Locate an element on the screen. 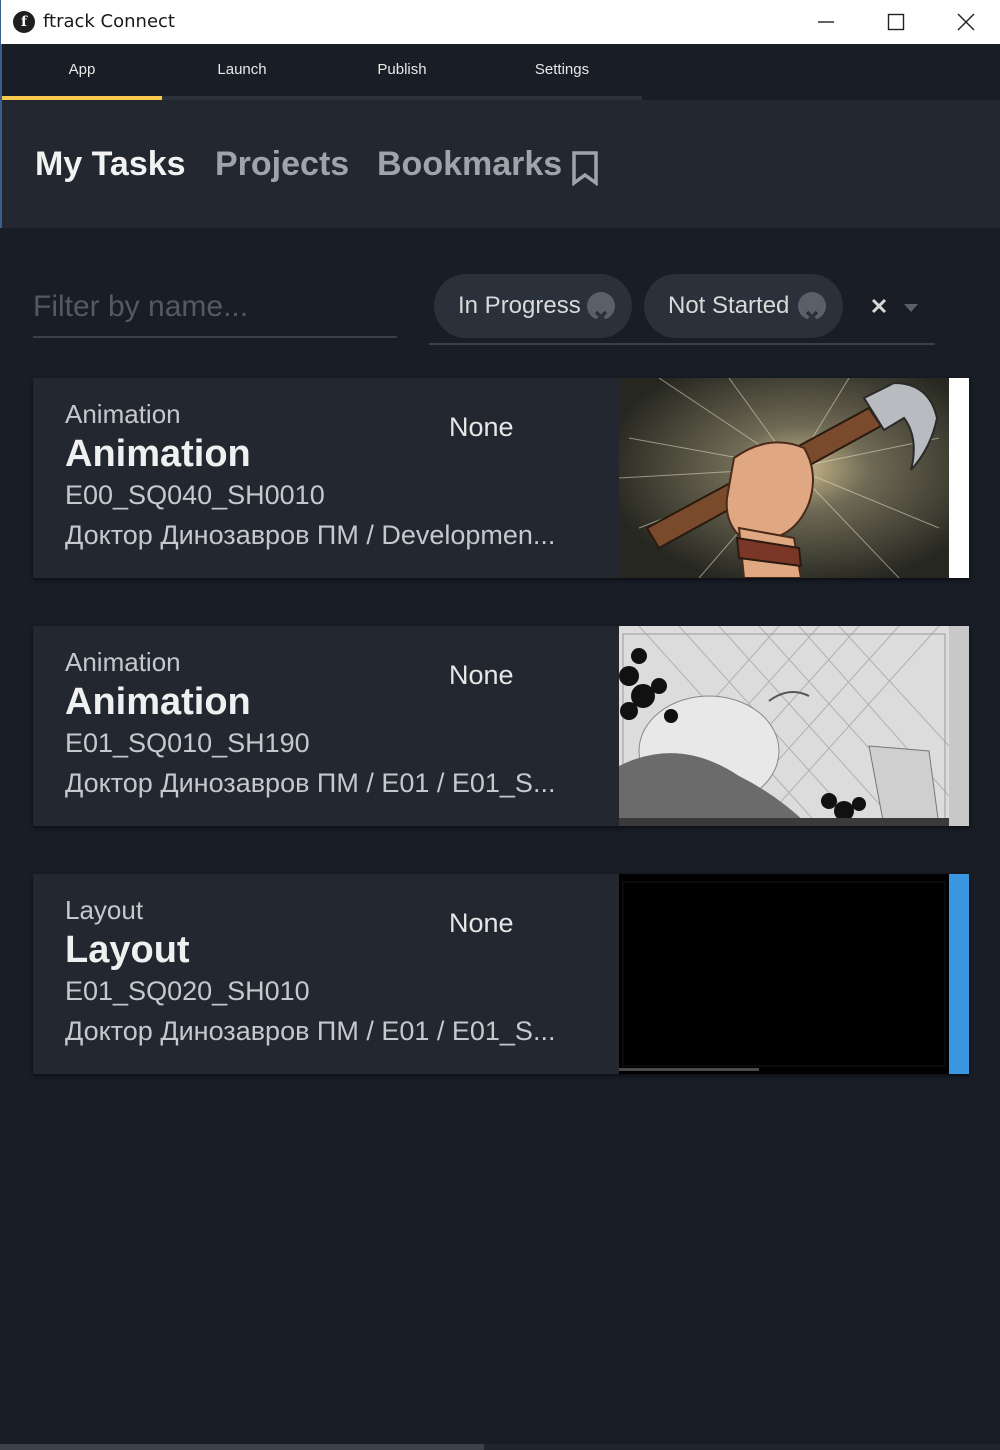 This screenshot has width=1000, height=1450. minimize-icon is located at coordinates (826, 22).